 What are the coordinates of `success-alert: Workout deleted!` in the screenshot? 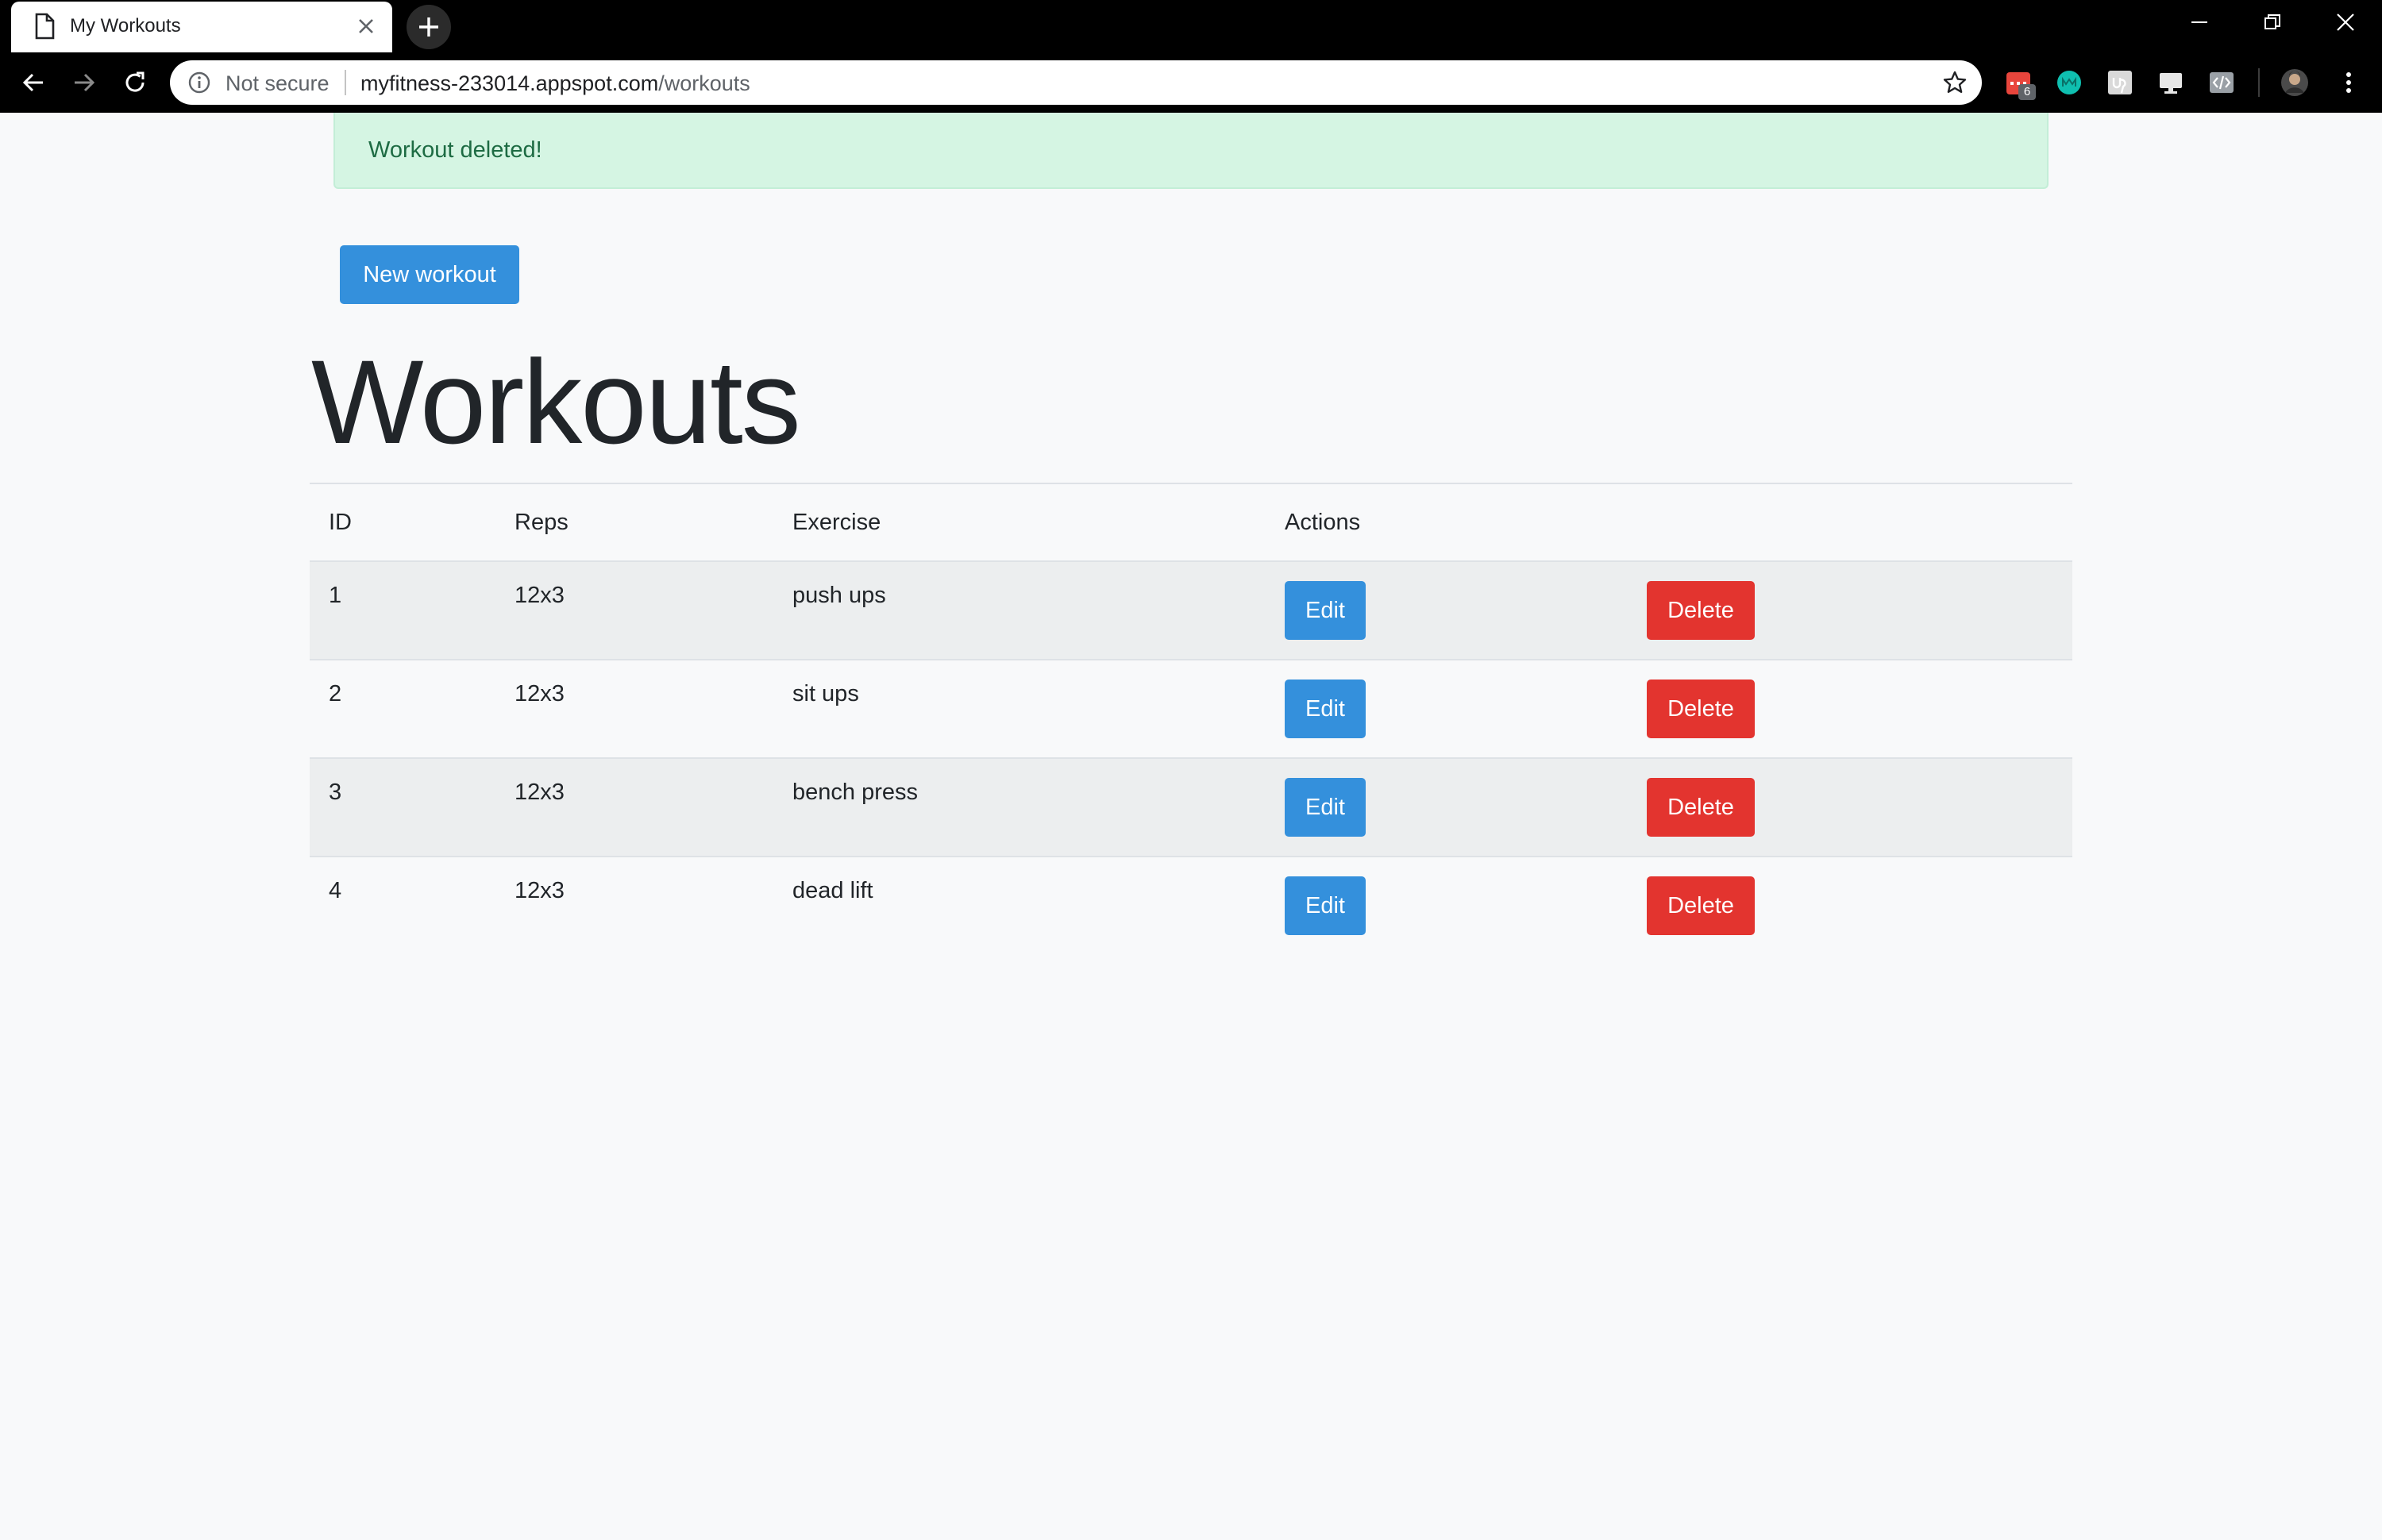 It's located at (1191, 151).